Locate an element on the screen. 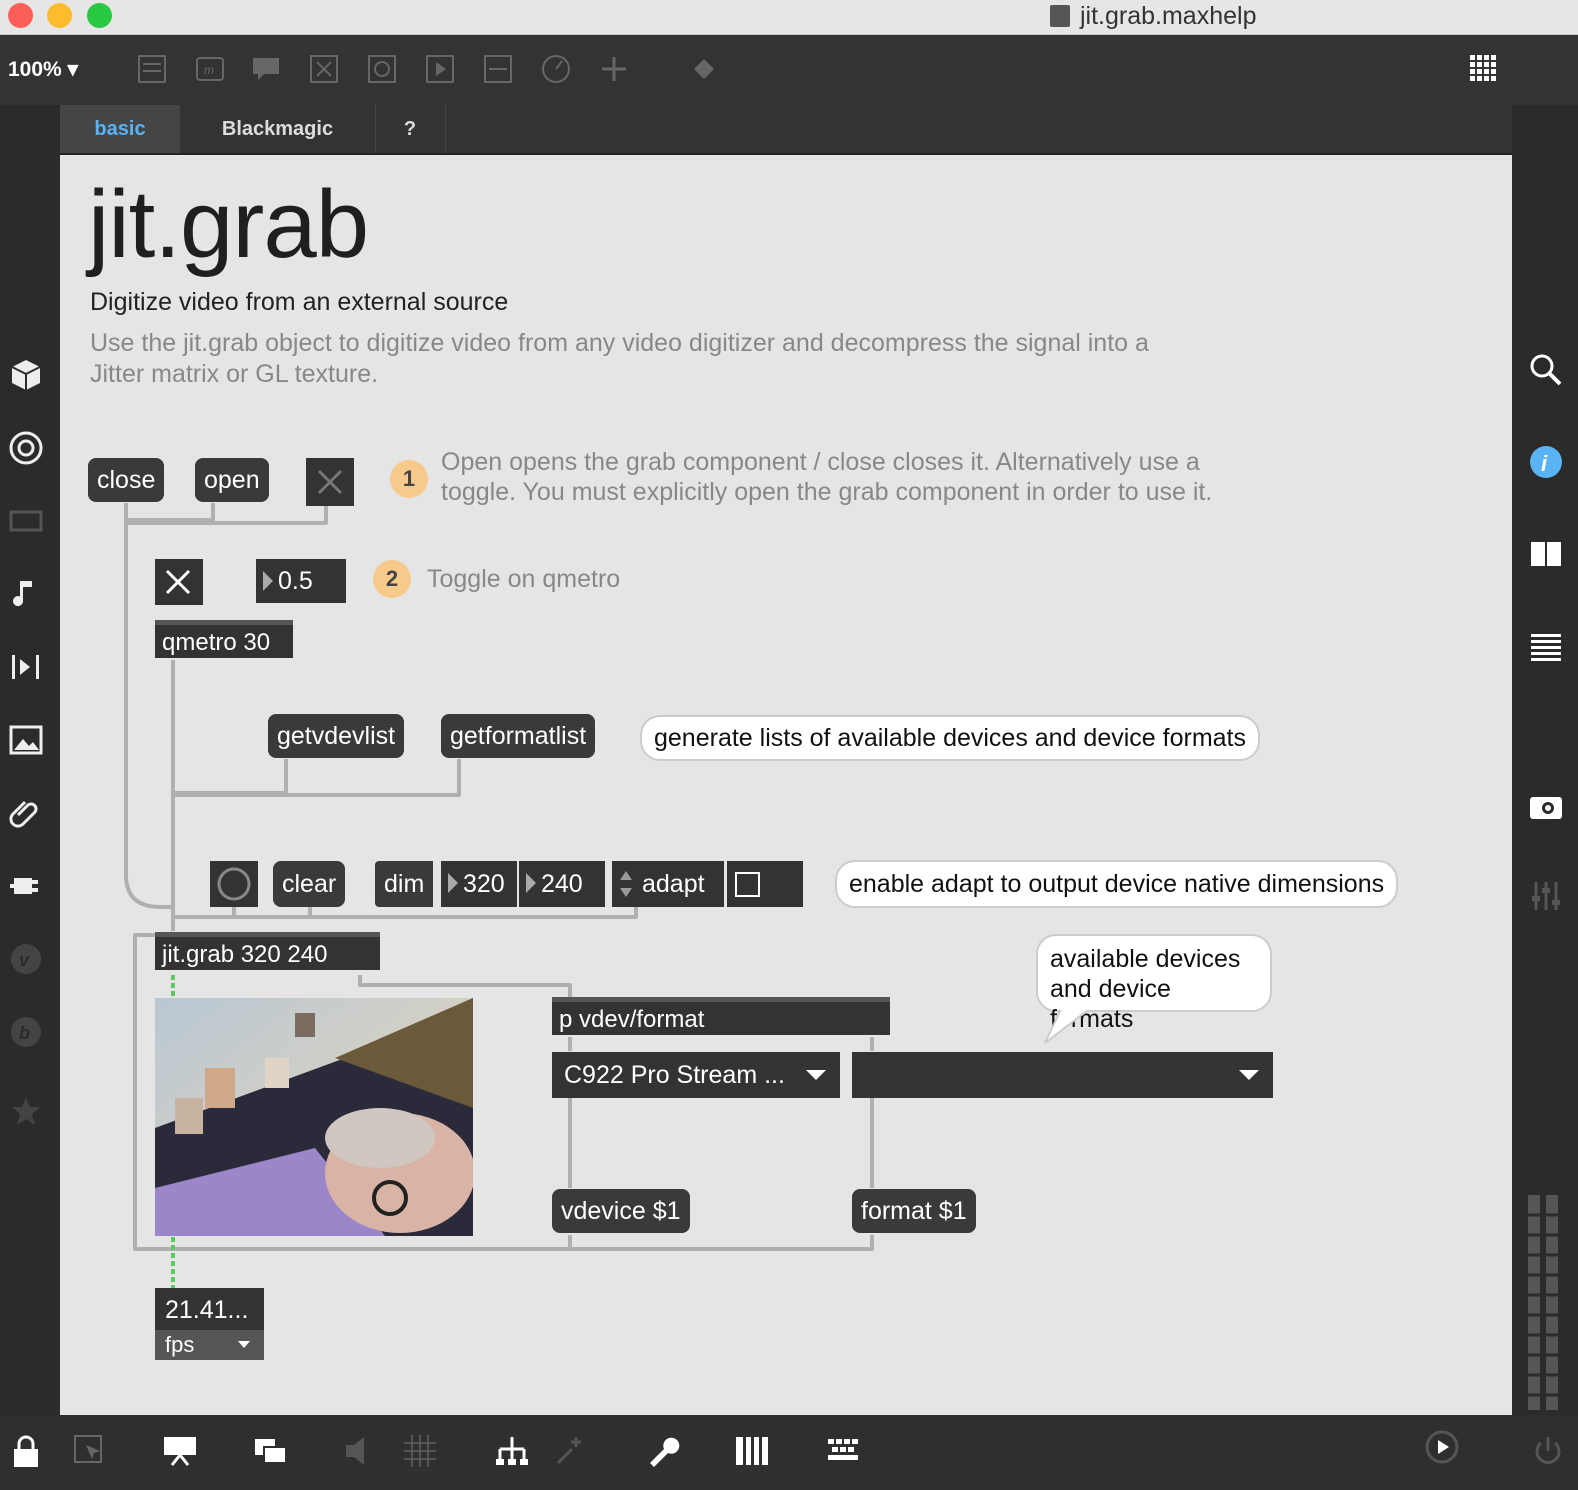 This screenshot has height=1490, width=1578. qmetro-toggle is located at coordinates (179, 582).